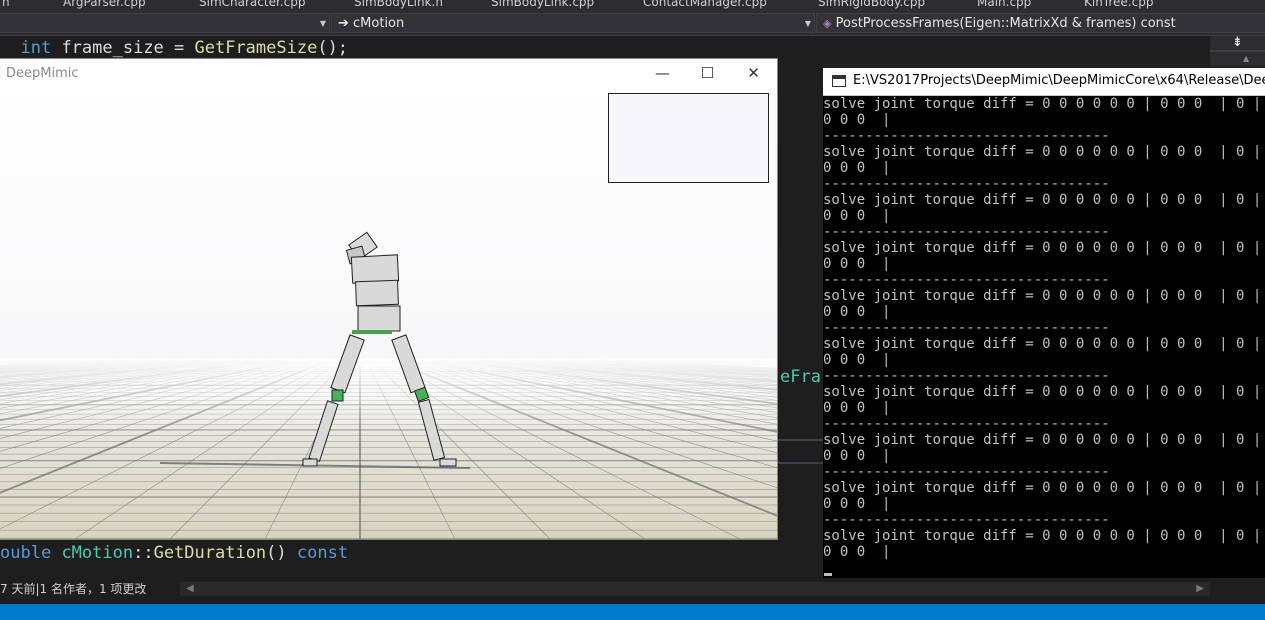 This screenshot has width=1265, height=620. What do you see at coordinates (542, 4) in the screenshot?
I see `editor-tab: SimBodyLink.cpp` at bounding box center [542, 4].